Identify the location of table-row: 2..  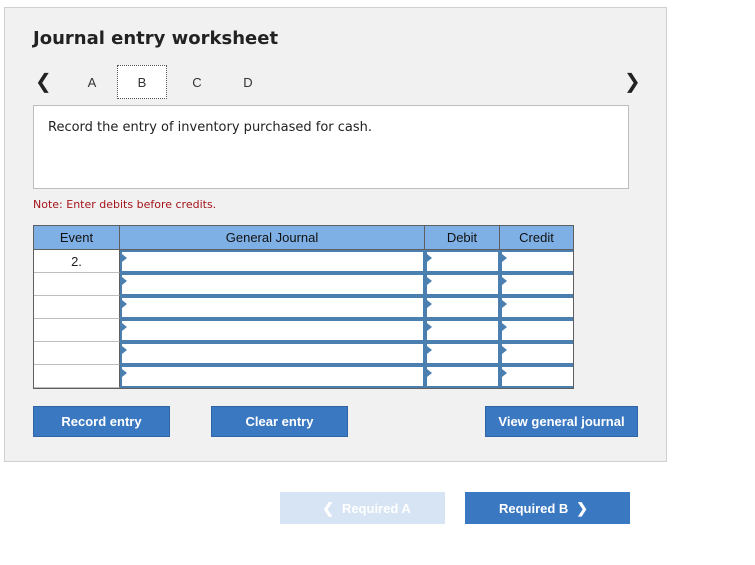
(303, 261).